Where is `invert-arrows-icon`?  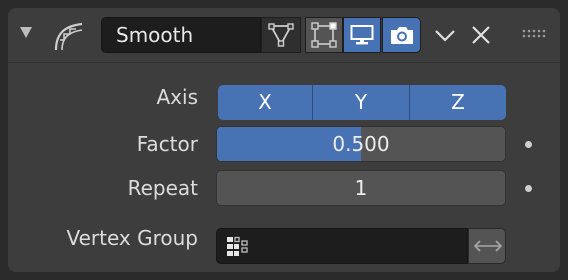 invert-arrows-icon is located at coordinates (488, 246).